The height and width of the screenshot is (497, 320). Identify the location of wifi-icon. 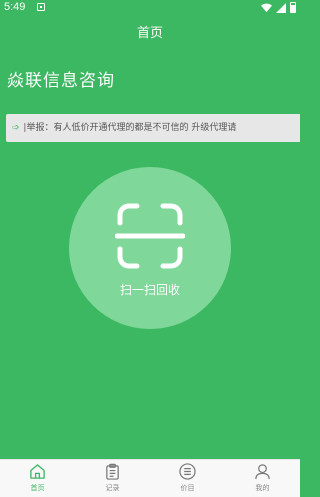
(266, 8).